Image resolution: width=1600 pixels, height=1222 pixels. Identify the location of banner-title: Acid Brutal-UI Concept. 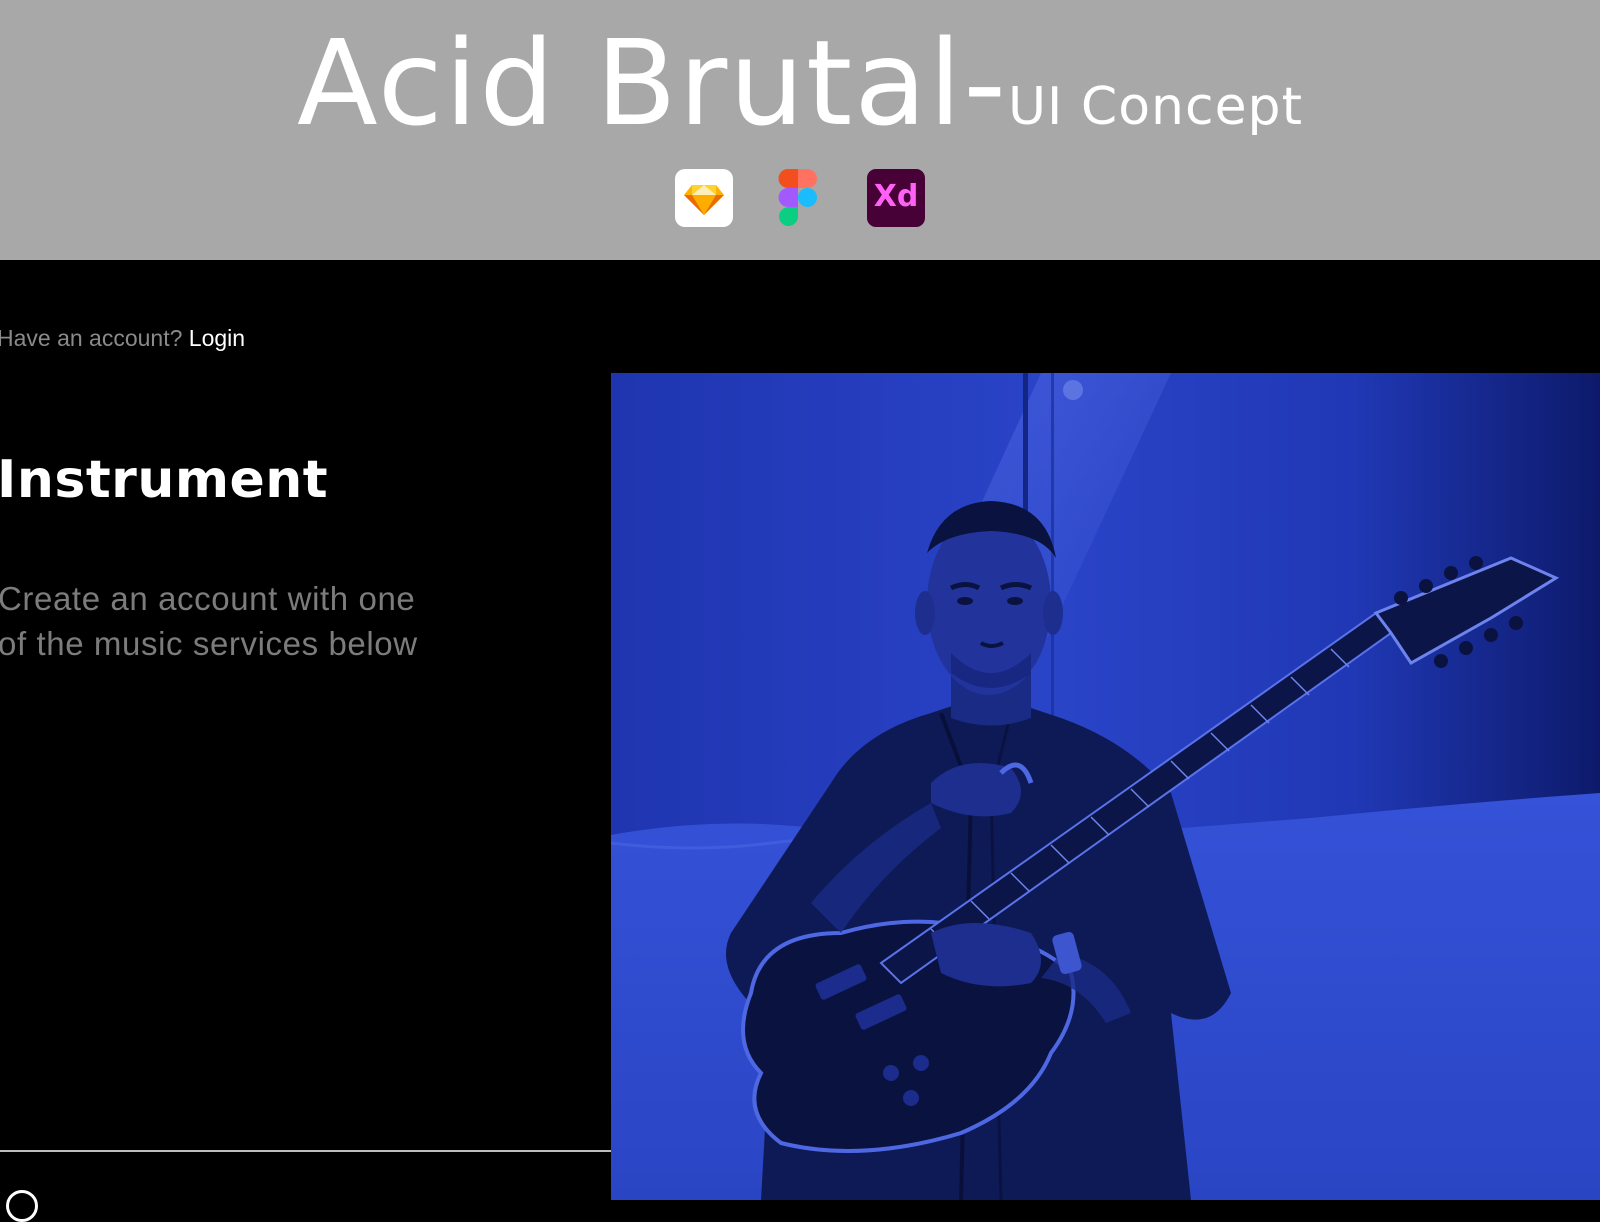
(800, 83).